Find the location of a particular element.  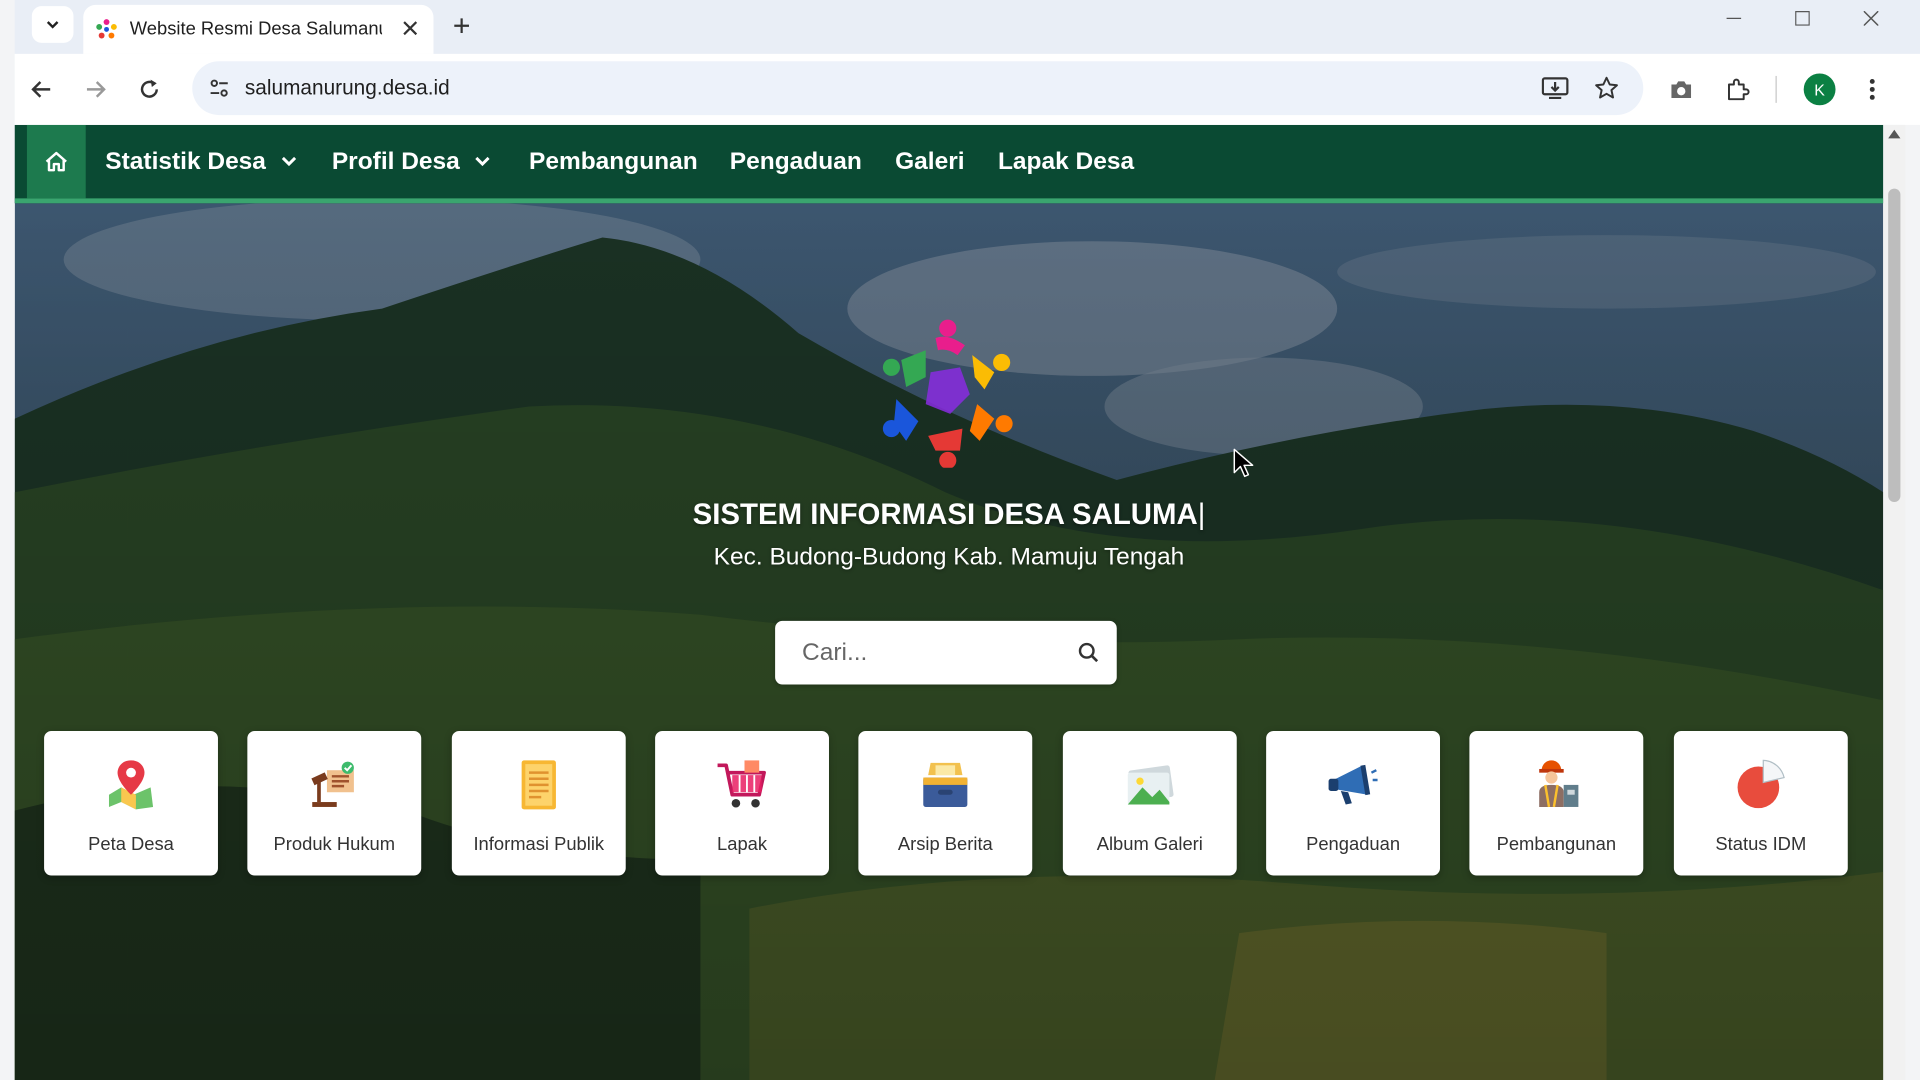

screenshot-button is located at coordinates (1681, 89).